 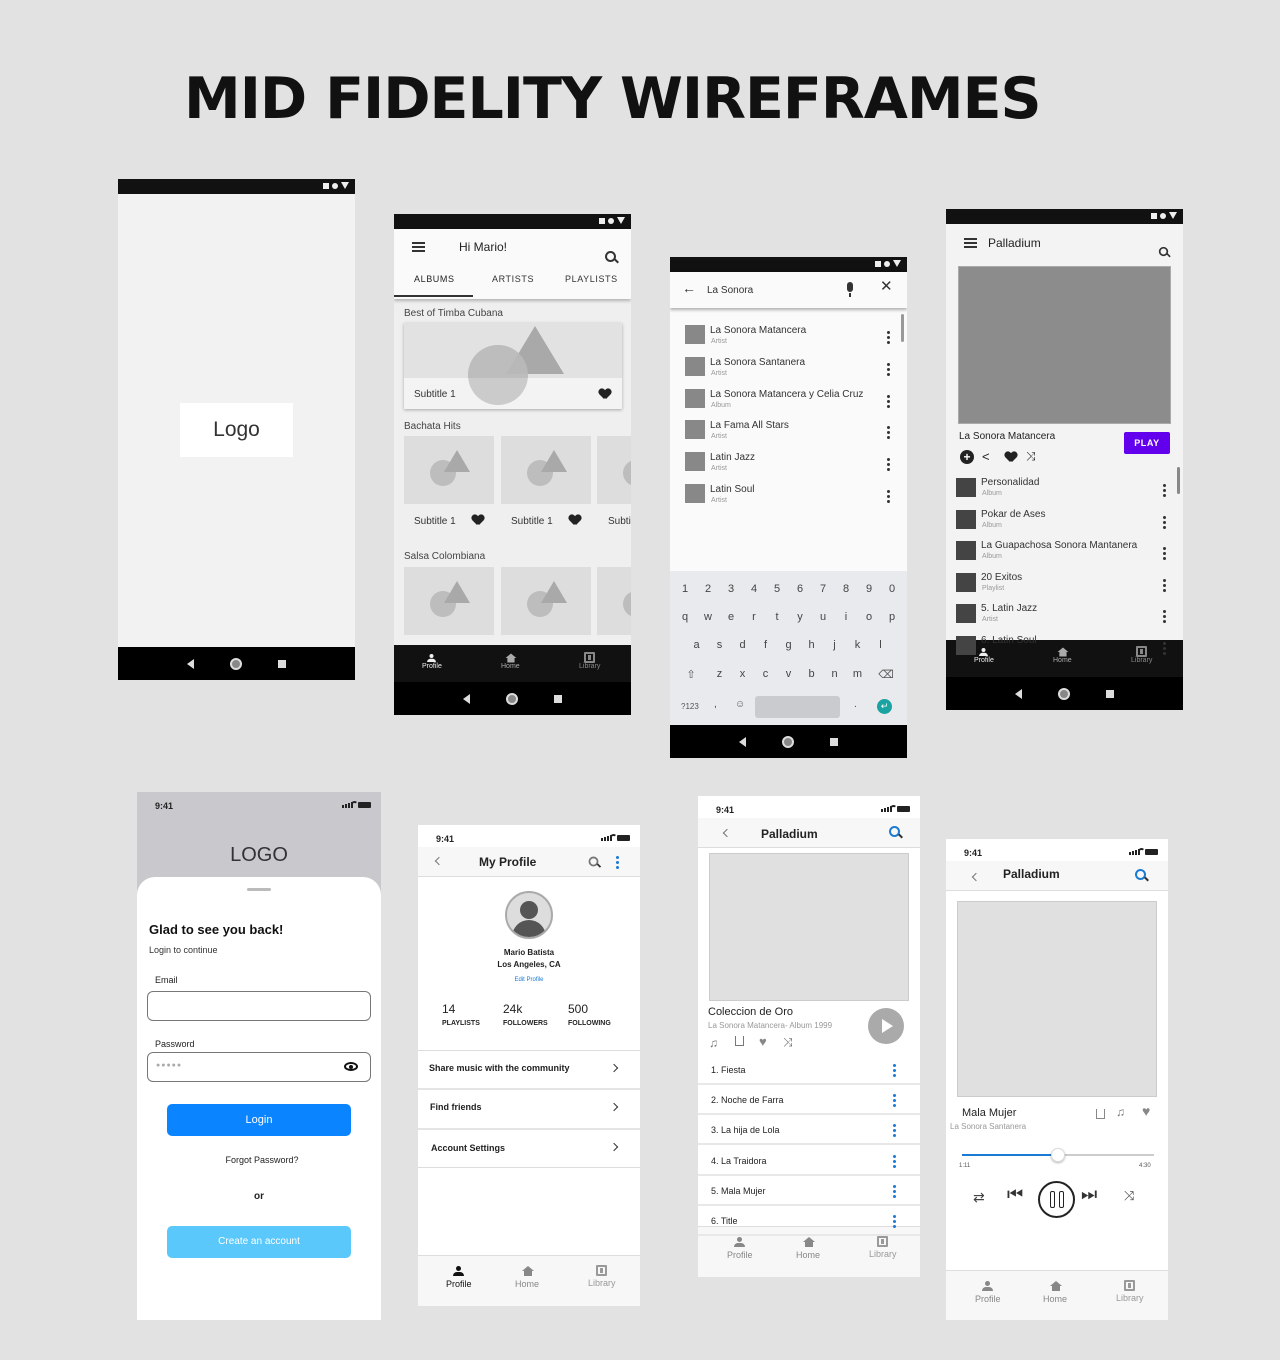 I want to click on symbols-key: ?123, so click(x=690, y=706).